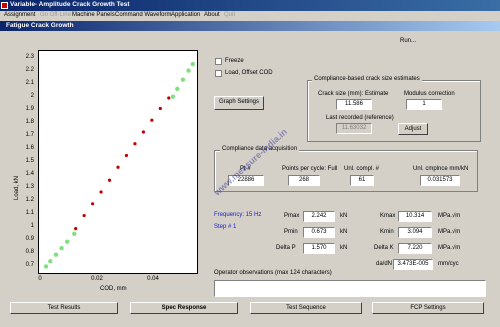 The image size is (500, 327). What do you see at coordinates (362, 169) in the screenshot?
I see `unl-compl-label: Unl. compl. #` at bounding box center [362, 169].